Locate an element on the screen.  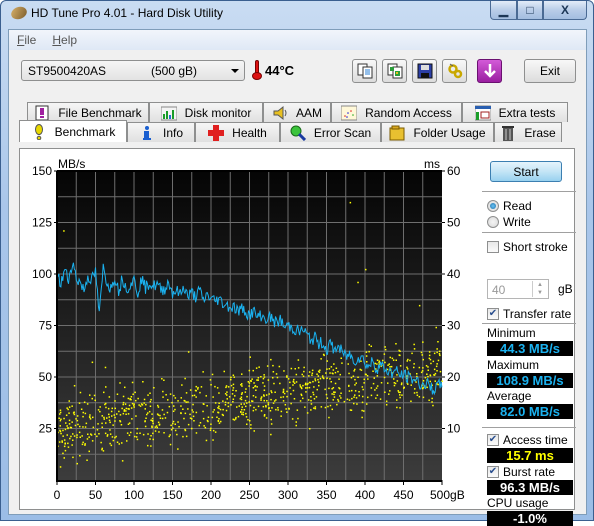
transfer-rate-checkbox: ✔ Transfer rate is located at coordinates (529, 314).